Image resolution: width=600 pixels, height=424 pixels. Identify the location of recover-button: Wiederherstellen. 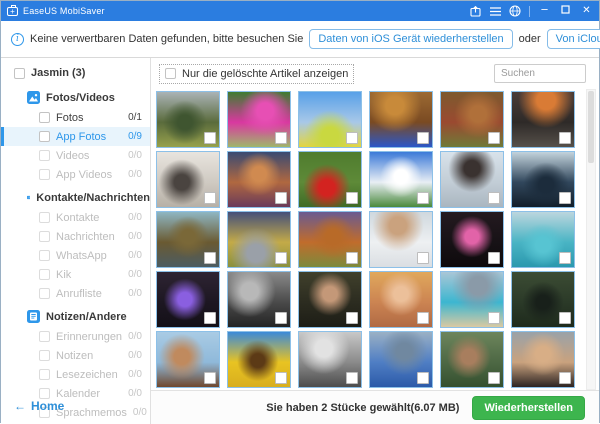
(528, 407).